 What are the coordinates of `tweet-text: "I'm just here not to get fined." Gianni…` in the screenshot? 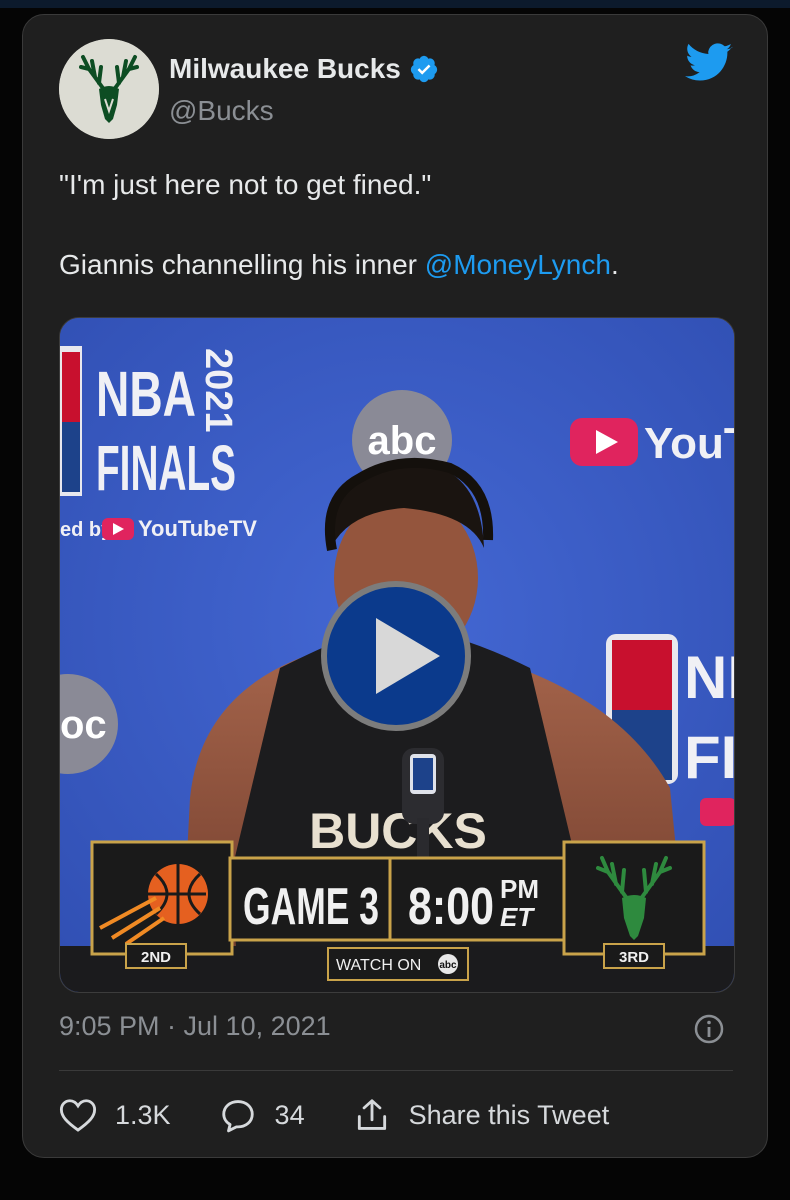 It's located at (399, 225).